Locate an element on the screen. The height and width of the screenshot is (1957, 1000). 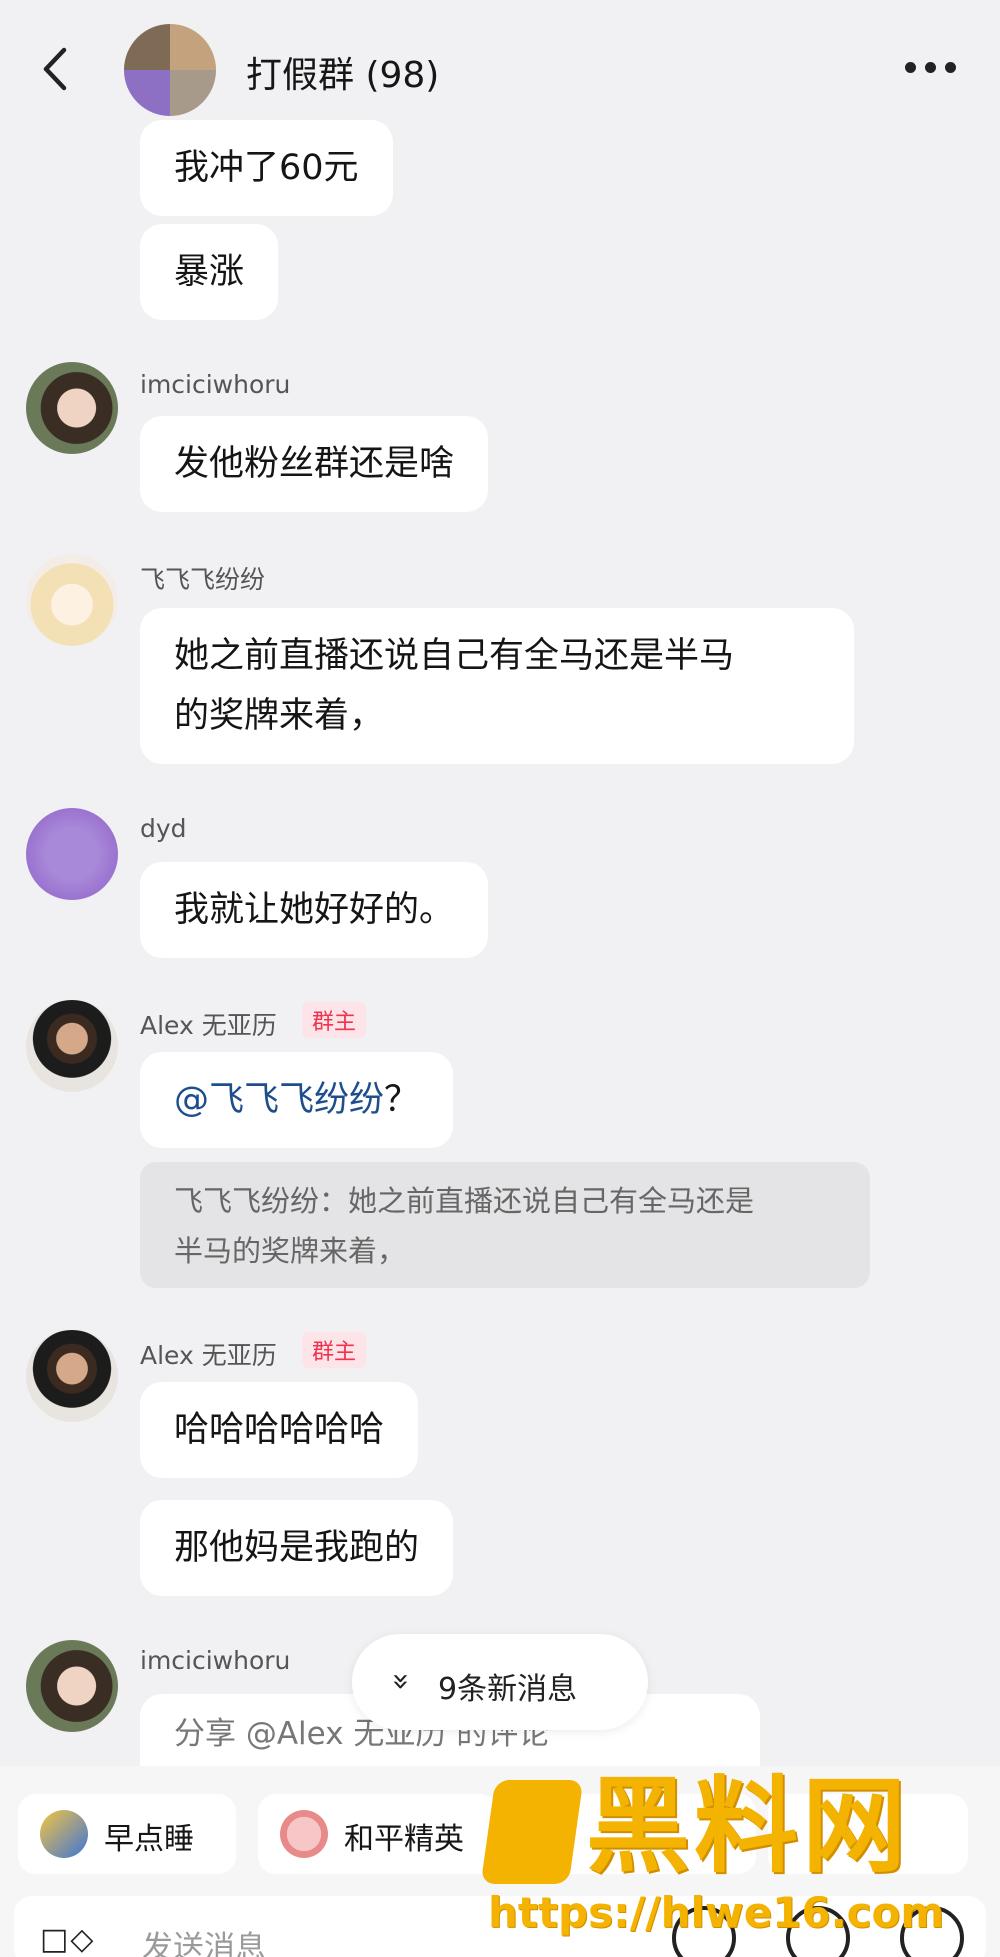
message-line: 她之前直播还说自己有全马还是半马 is located at coordinates (454, 656).